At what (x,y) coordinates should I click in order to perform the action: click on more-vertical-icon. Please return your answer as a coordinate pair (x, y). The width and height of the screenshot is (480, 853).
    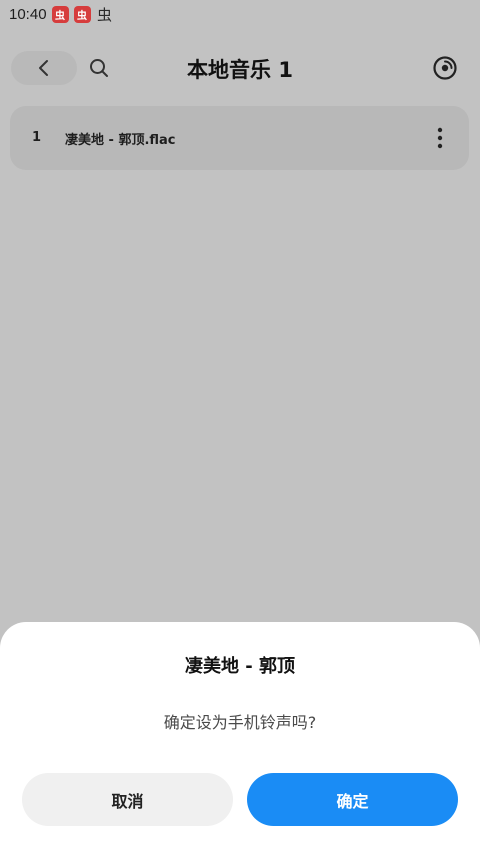
    Looking at the image, I should click on (440, 138).